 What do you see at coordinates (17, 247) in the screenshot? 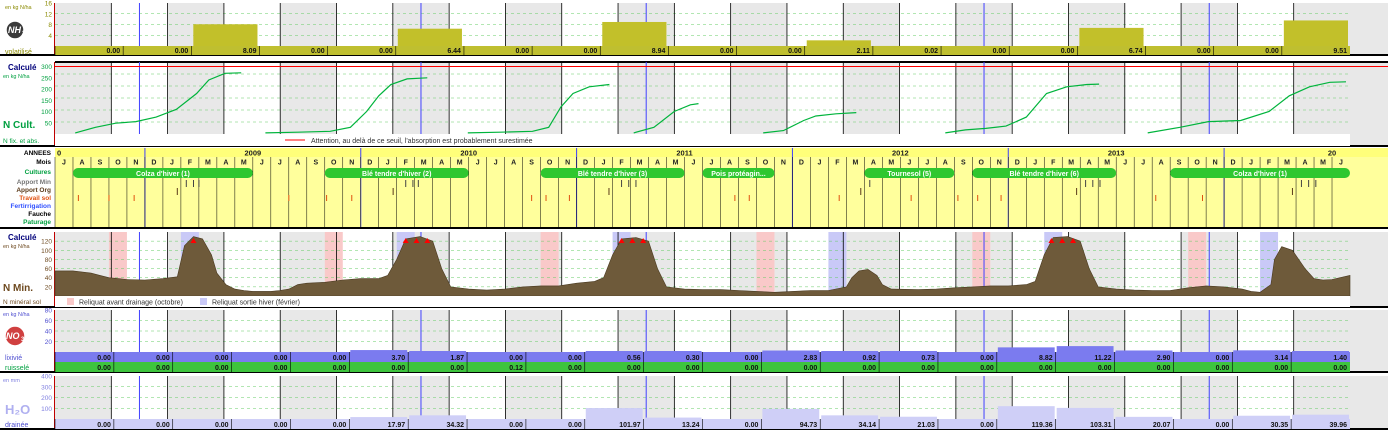
I see `nmin-unit: en kg N/ha` at bounding box center [17, 247].